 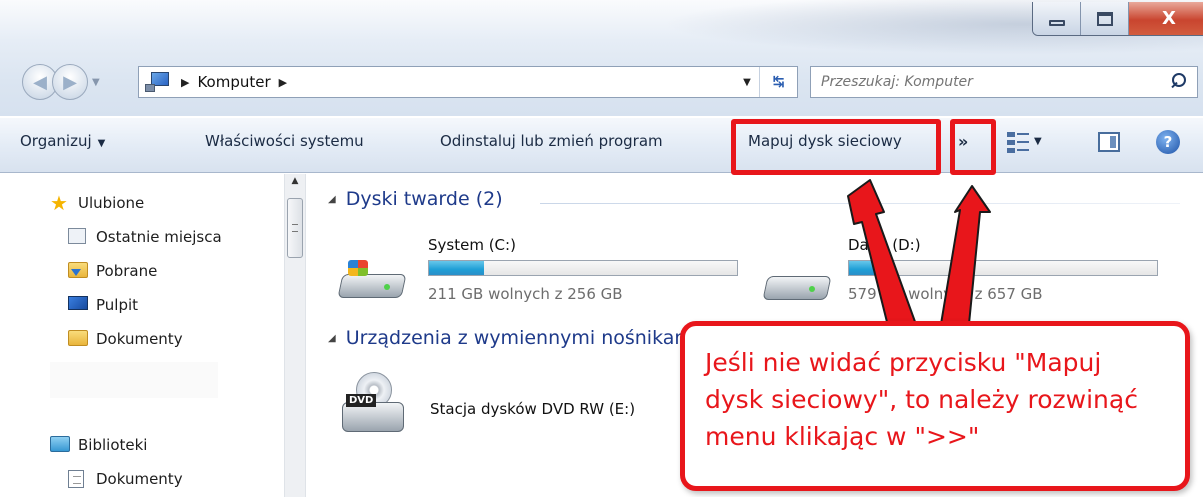 I want to click on desktop-icon, so click(x=78, y=303).